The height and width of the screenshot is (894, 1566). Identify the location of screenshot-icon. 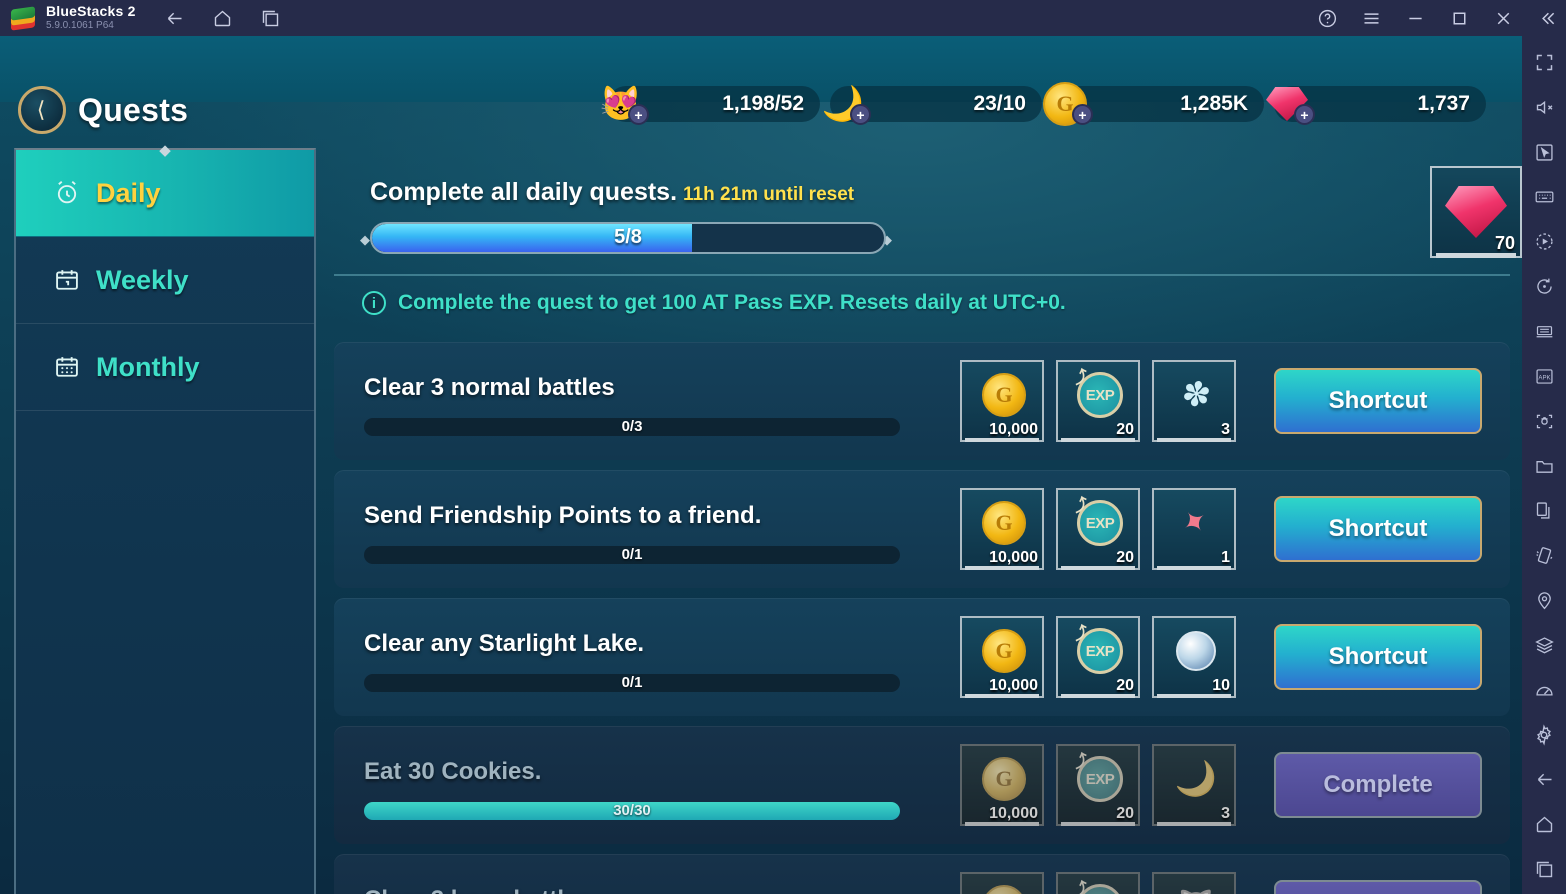
(1544, 421).